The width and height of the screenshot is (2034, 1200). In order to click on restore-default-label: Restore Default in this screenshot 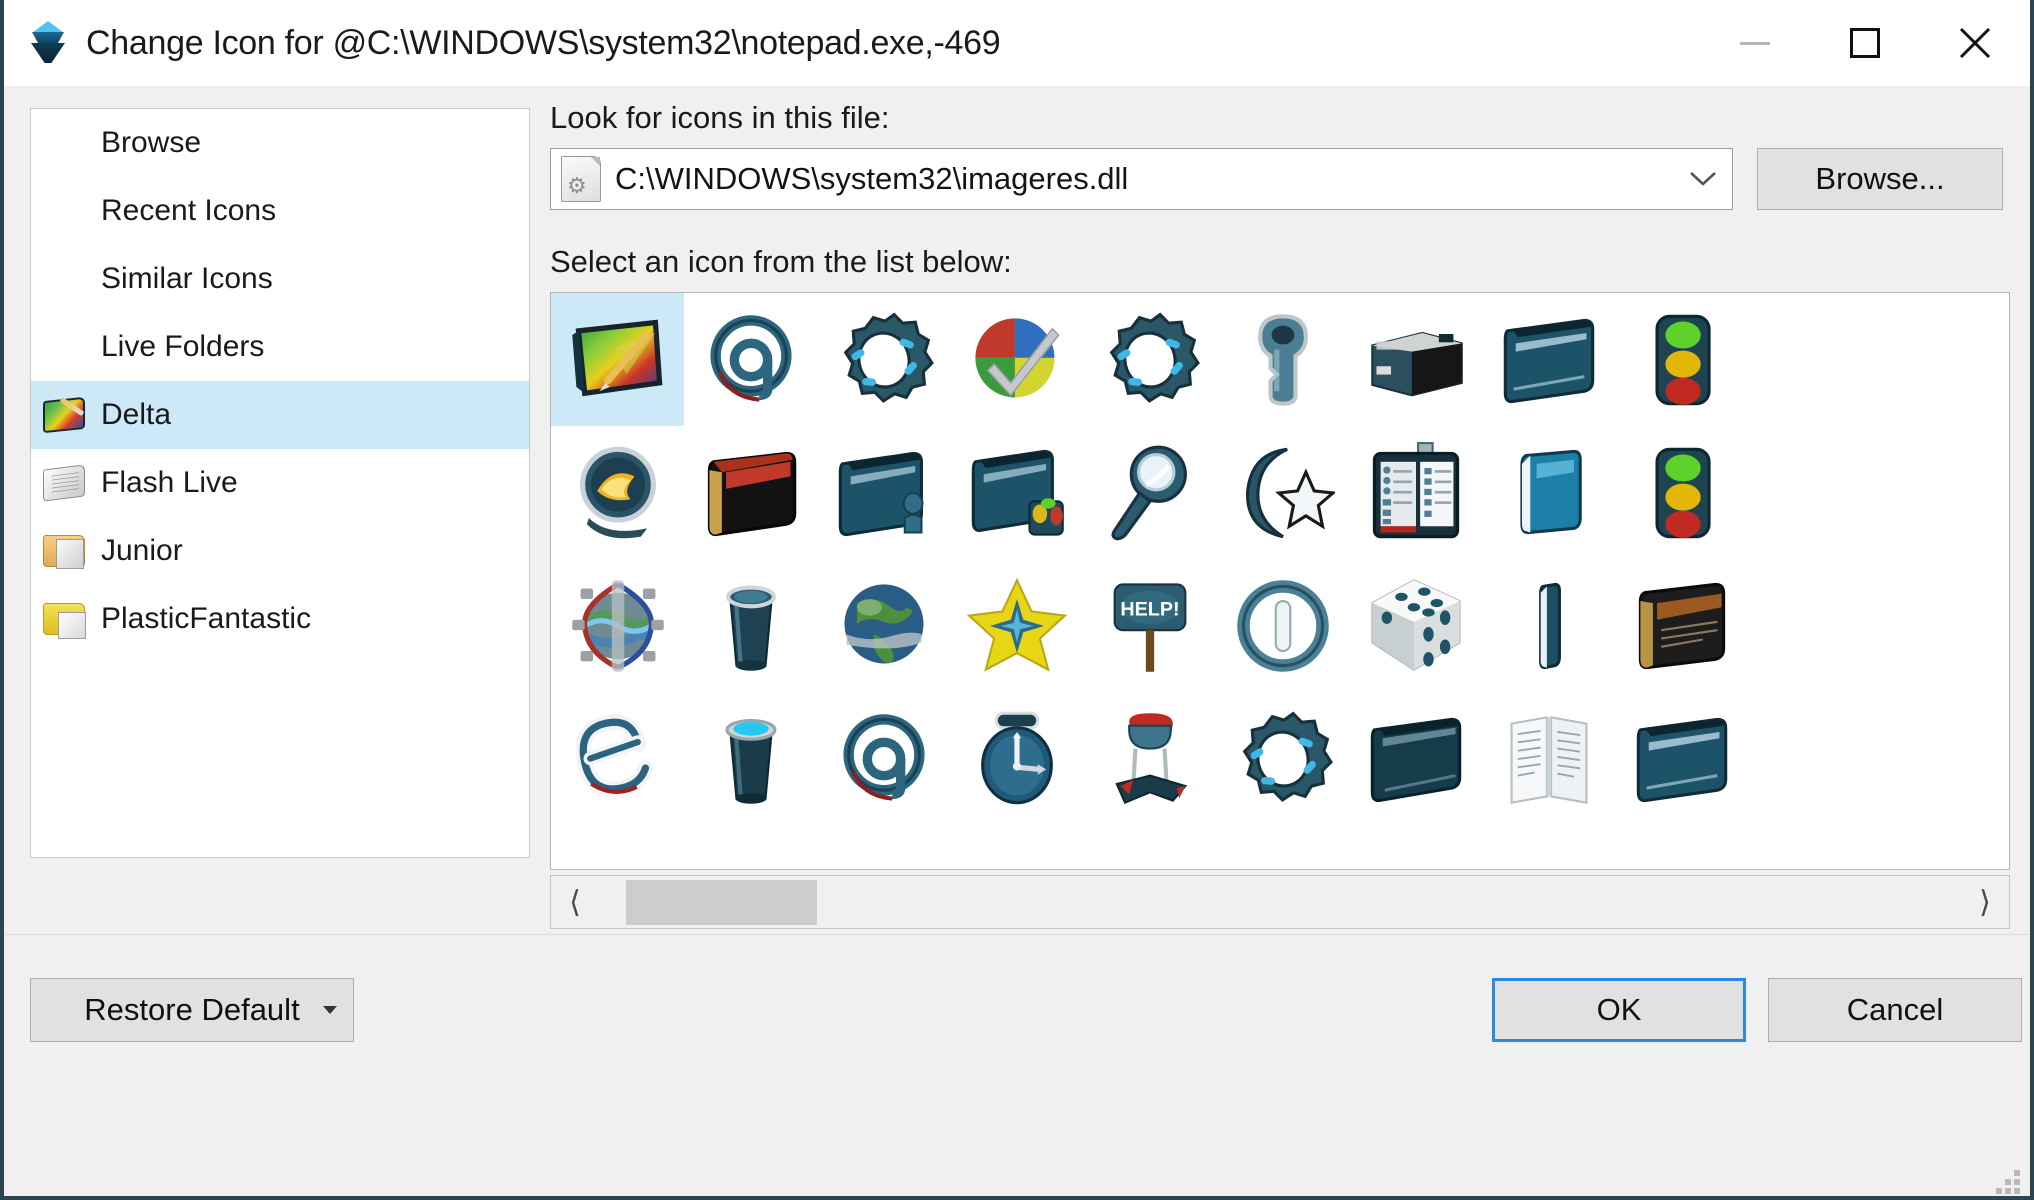, I will do `click(192, 1009)`.